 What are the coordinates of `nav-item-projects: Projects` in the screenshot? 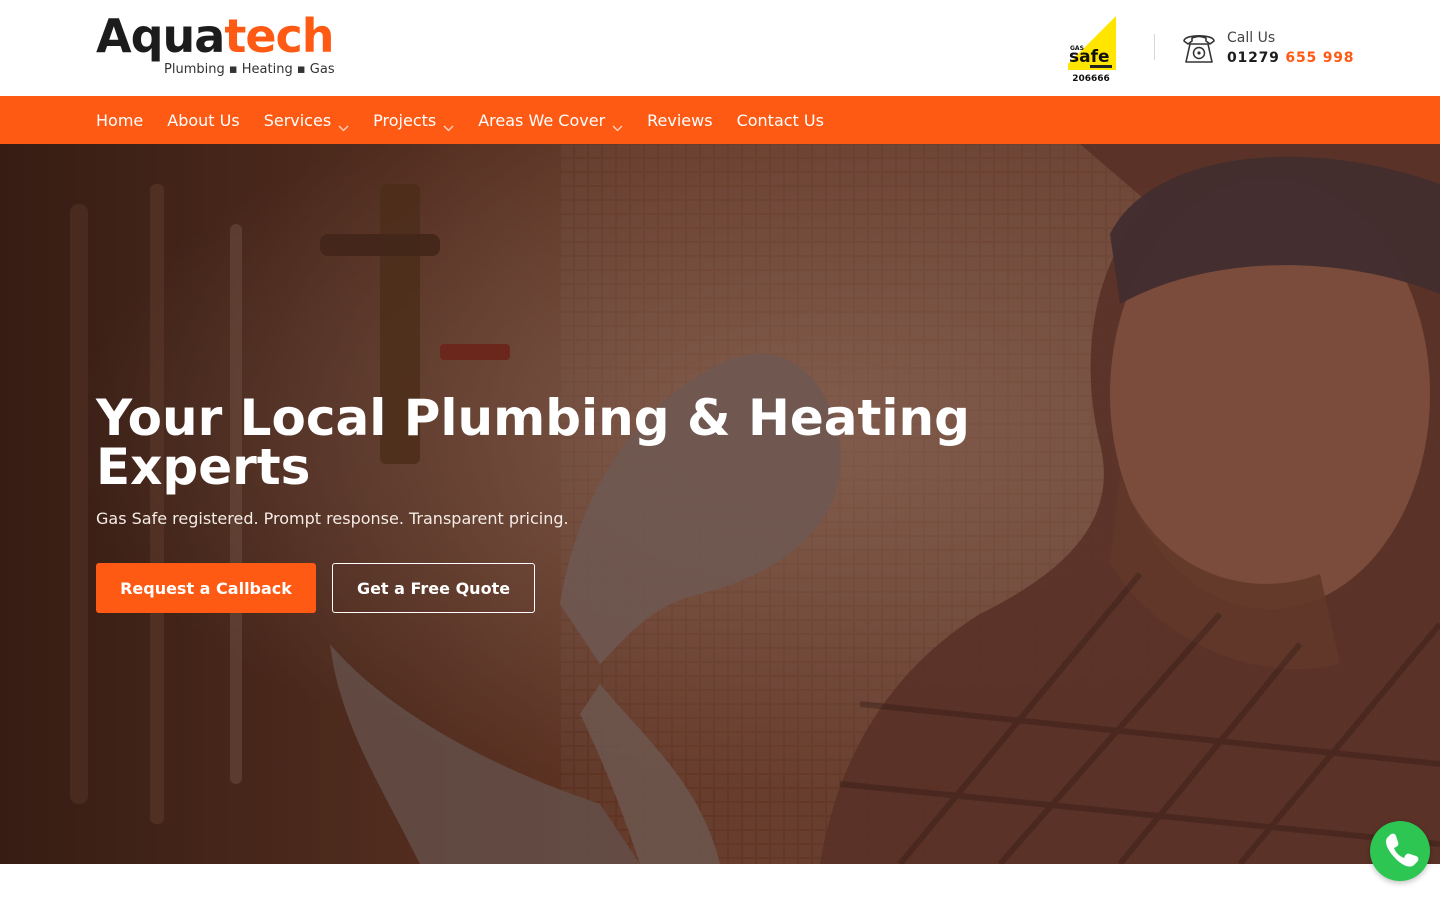 It's located at (413, 120).